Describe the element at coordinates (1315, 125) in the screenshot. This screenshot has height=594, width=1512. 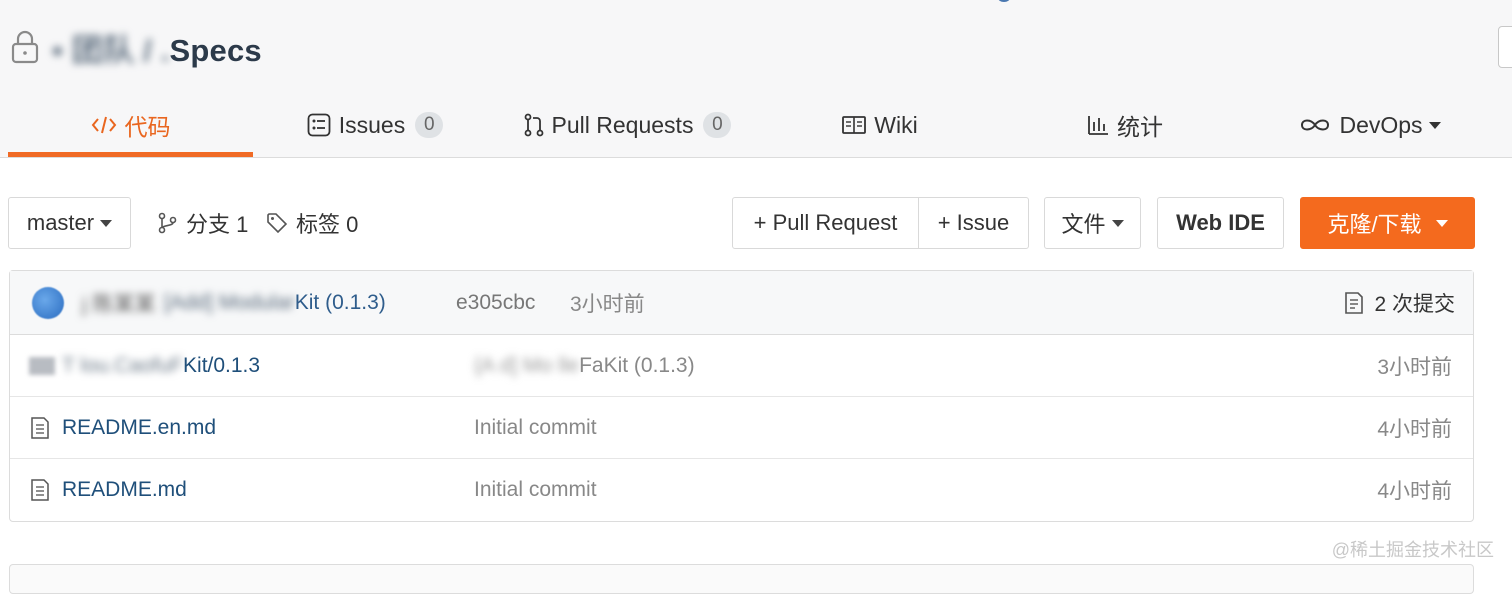
I see `infinity-icon` at that location.